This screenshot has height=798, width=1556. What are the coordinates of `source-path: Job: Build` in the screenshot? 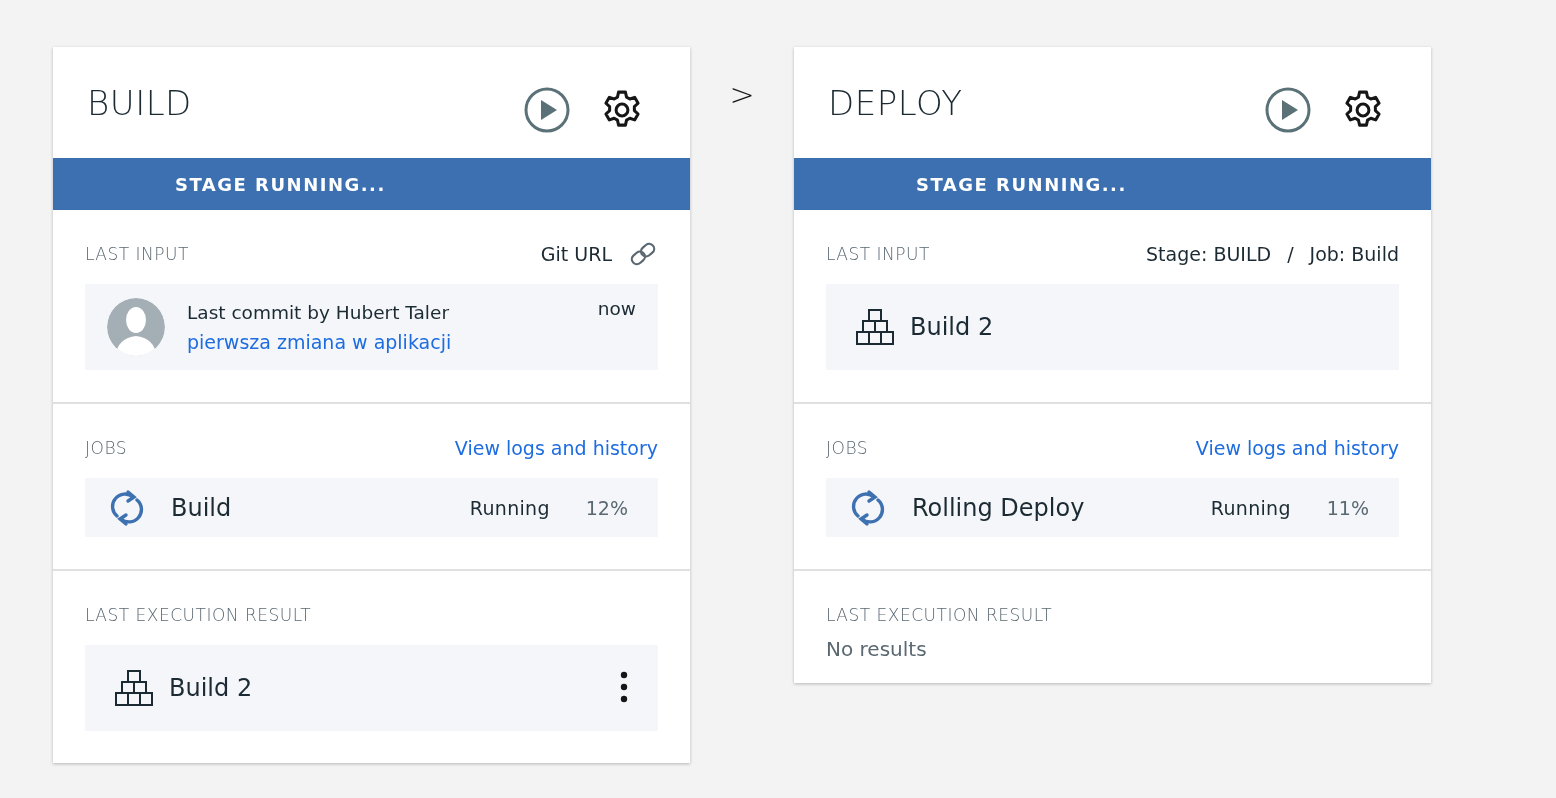 It's located at (1354, 254).